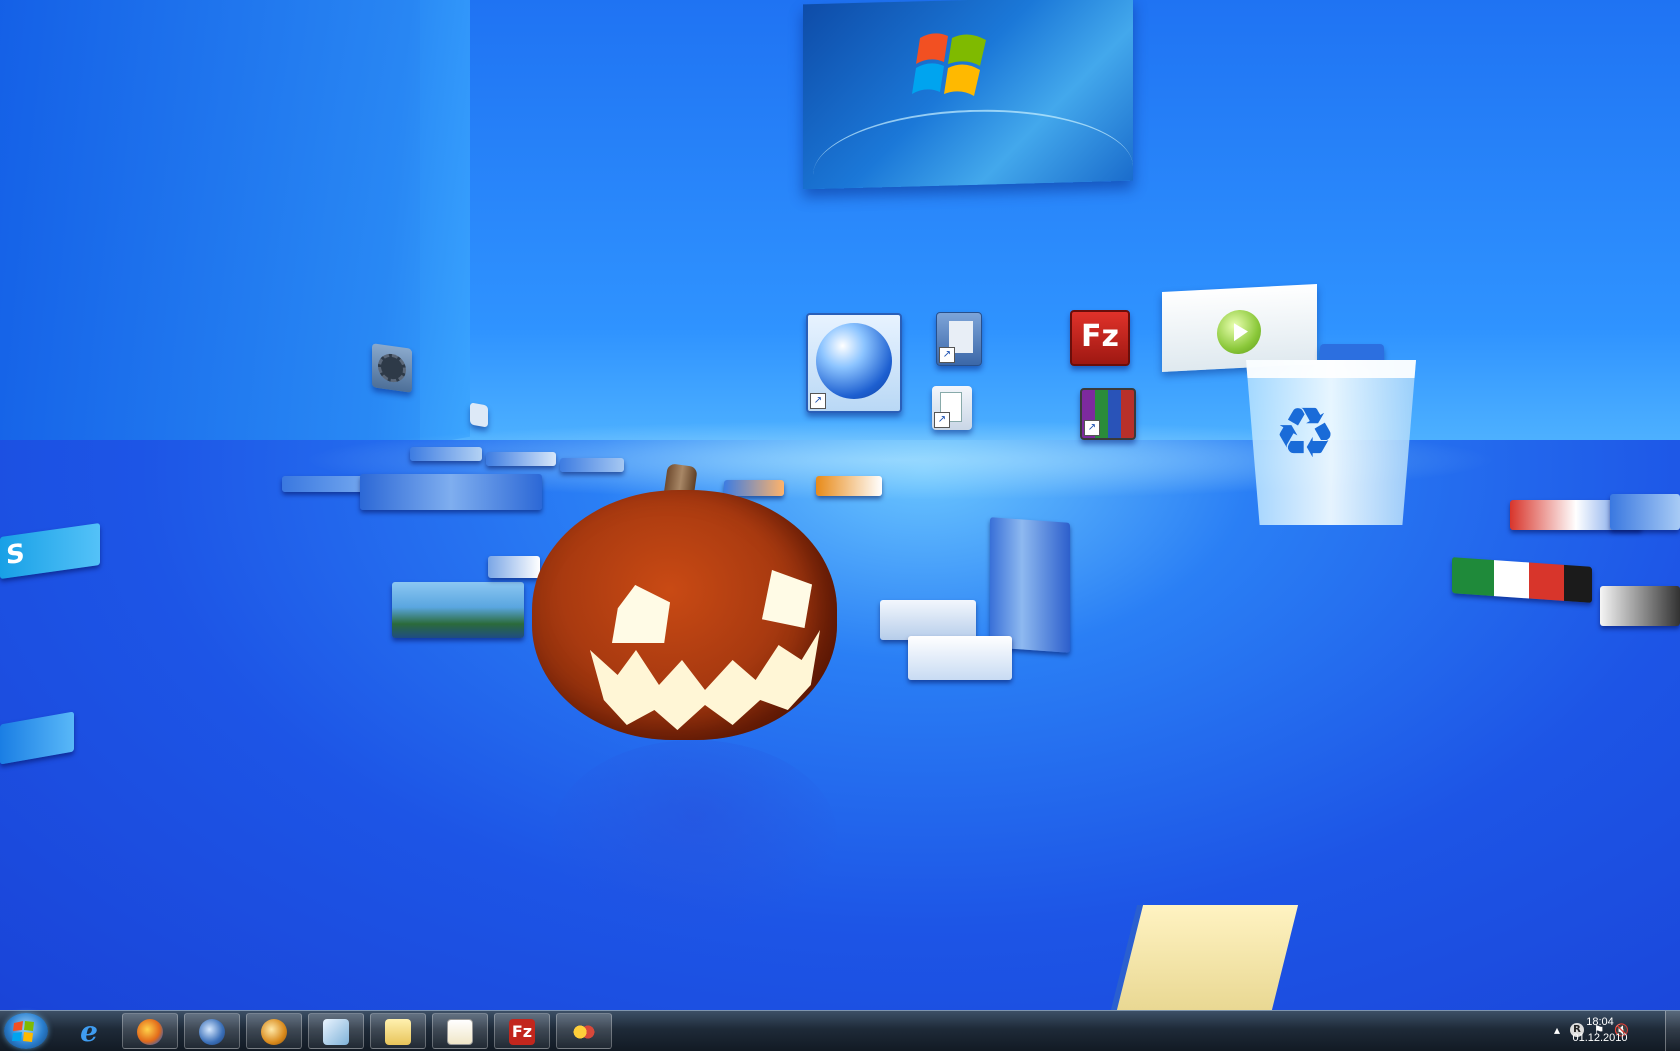  I want to click on vlc-icon, so click(849, 486).